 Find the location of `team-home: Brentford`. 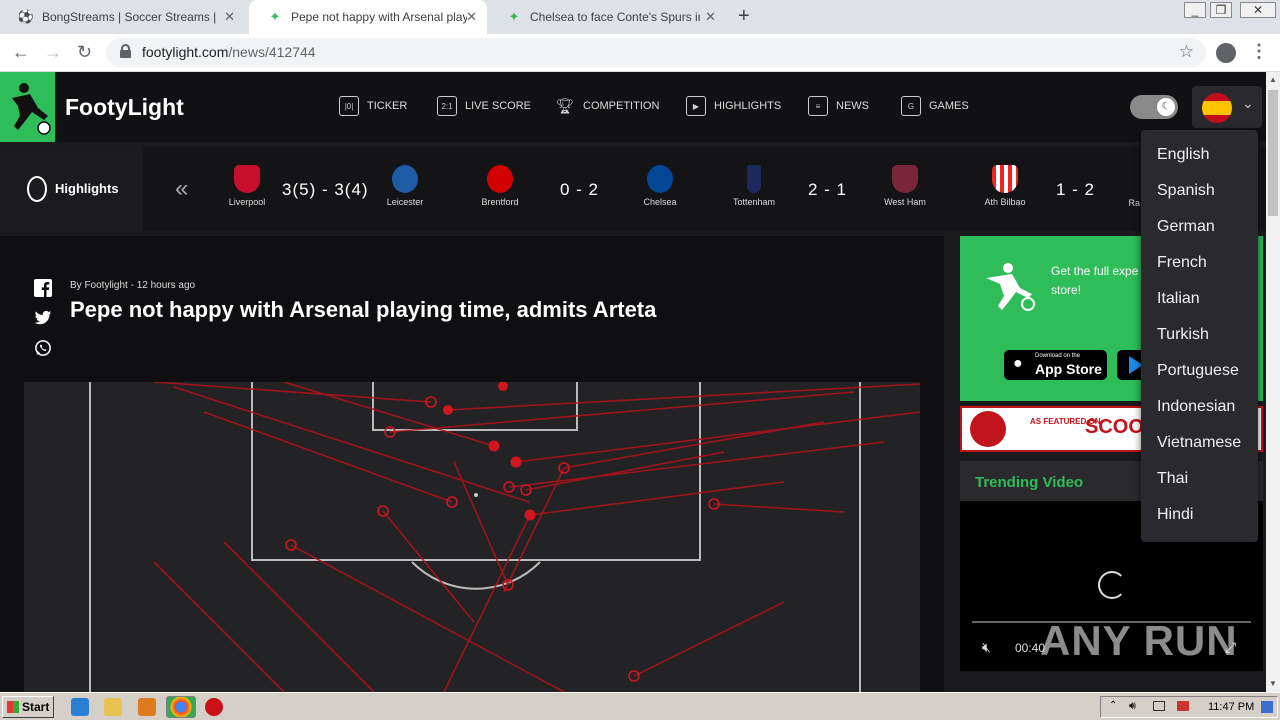

team-home: Brentford is located at coordinates (500, 186).